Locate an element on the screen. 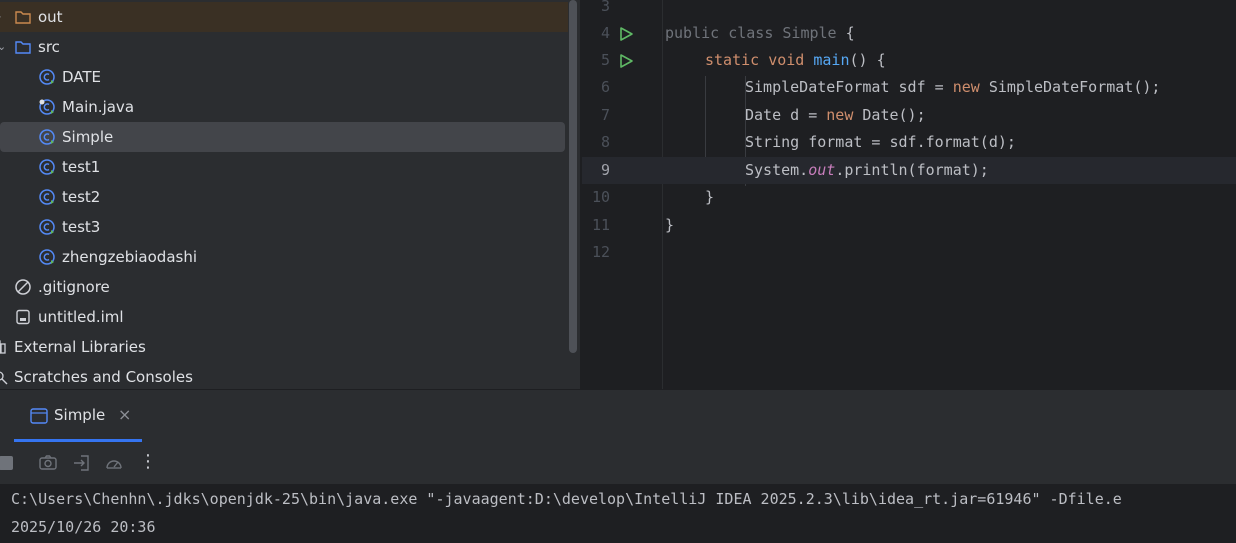 The height and width of the screenshot is (543, 1236). line-number: 11 is located at coordinates (600, 225).